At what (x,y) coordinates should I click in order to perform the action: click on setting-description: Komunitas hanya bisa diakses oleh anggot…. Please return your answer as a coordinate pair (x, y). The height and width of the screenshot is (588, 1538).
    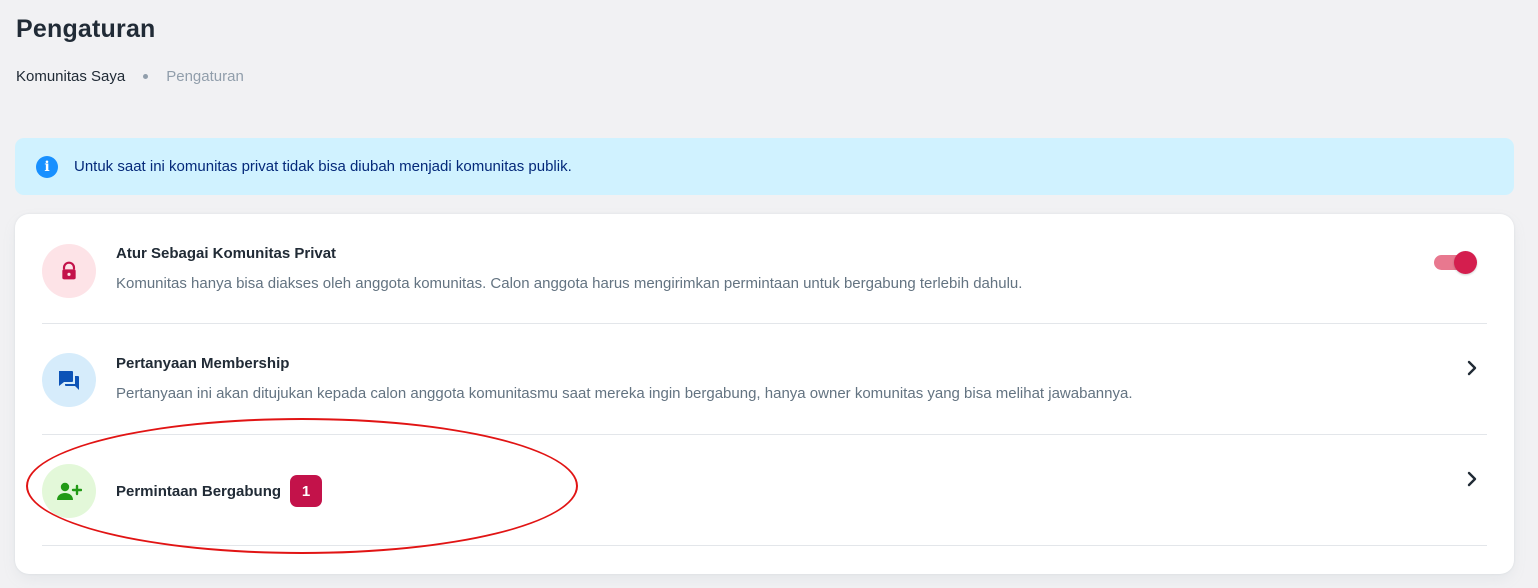
    Looking at the image, I should click on (569, 283).